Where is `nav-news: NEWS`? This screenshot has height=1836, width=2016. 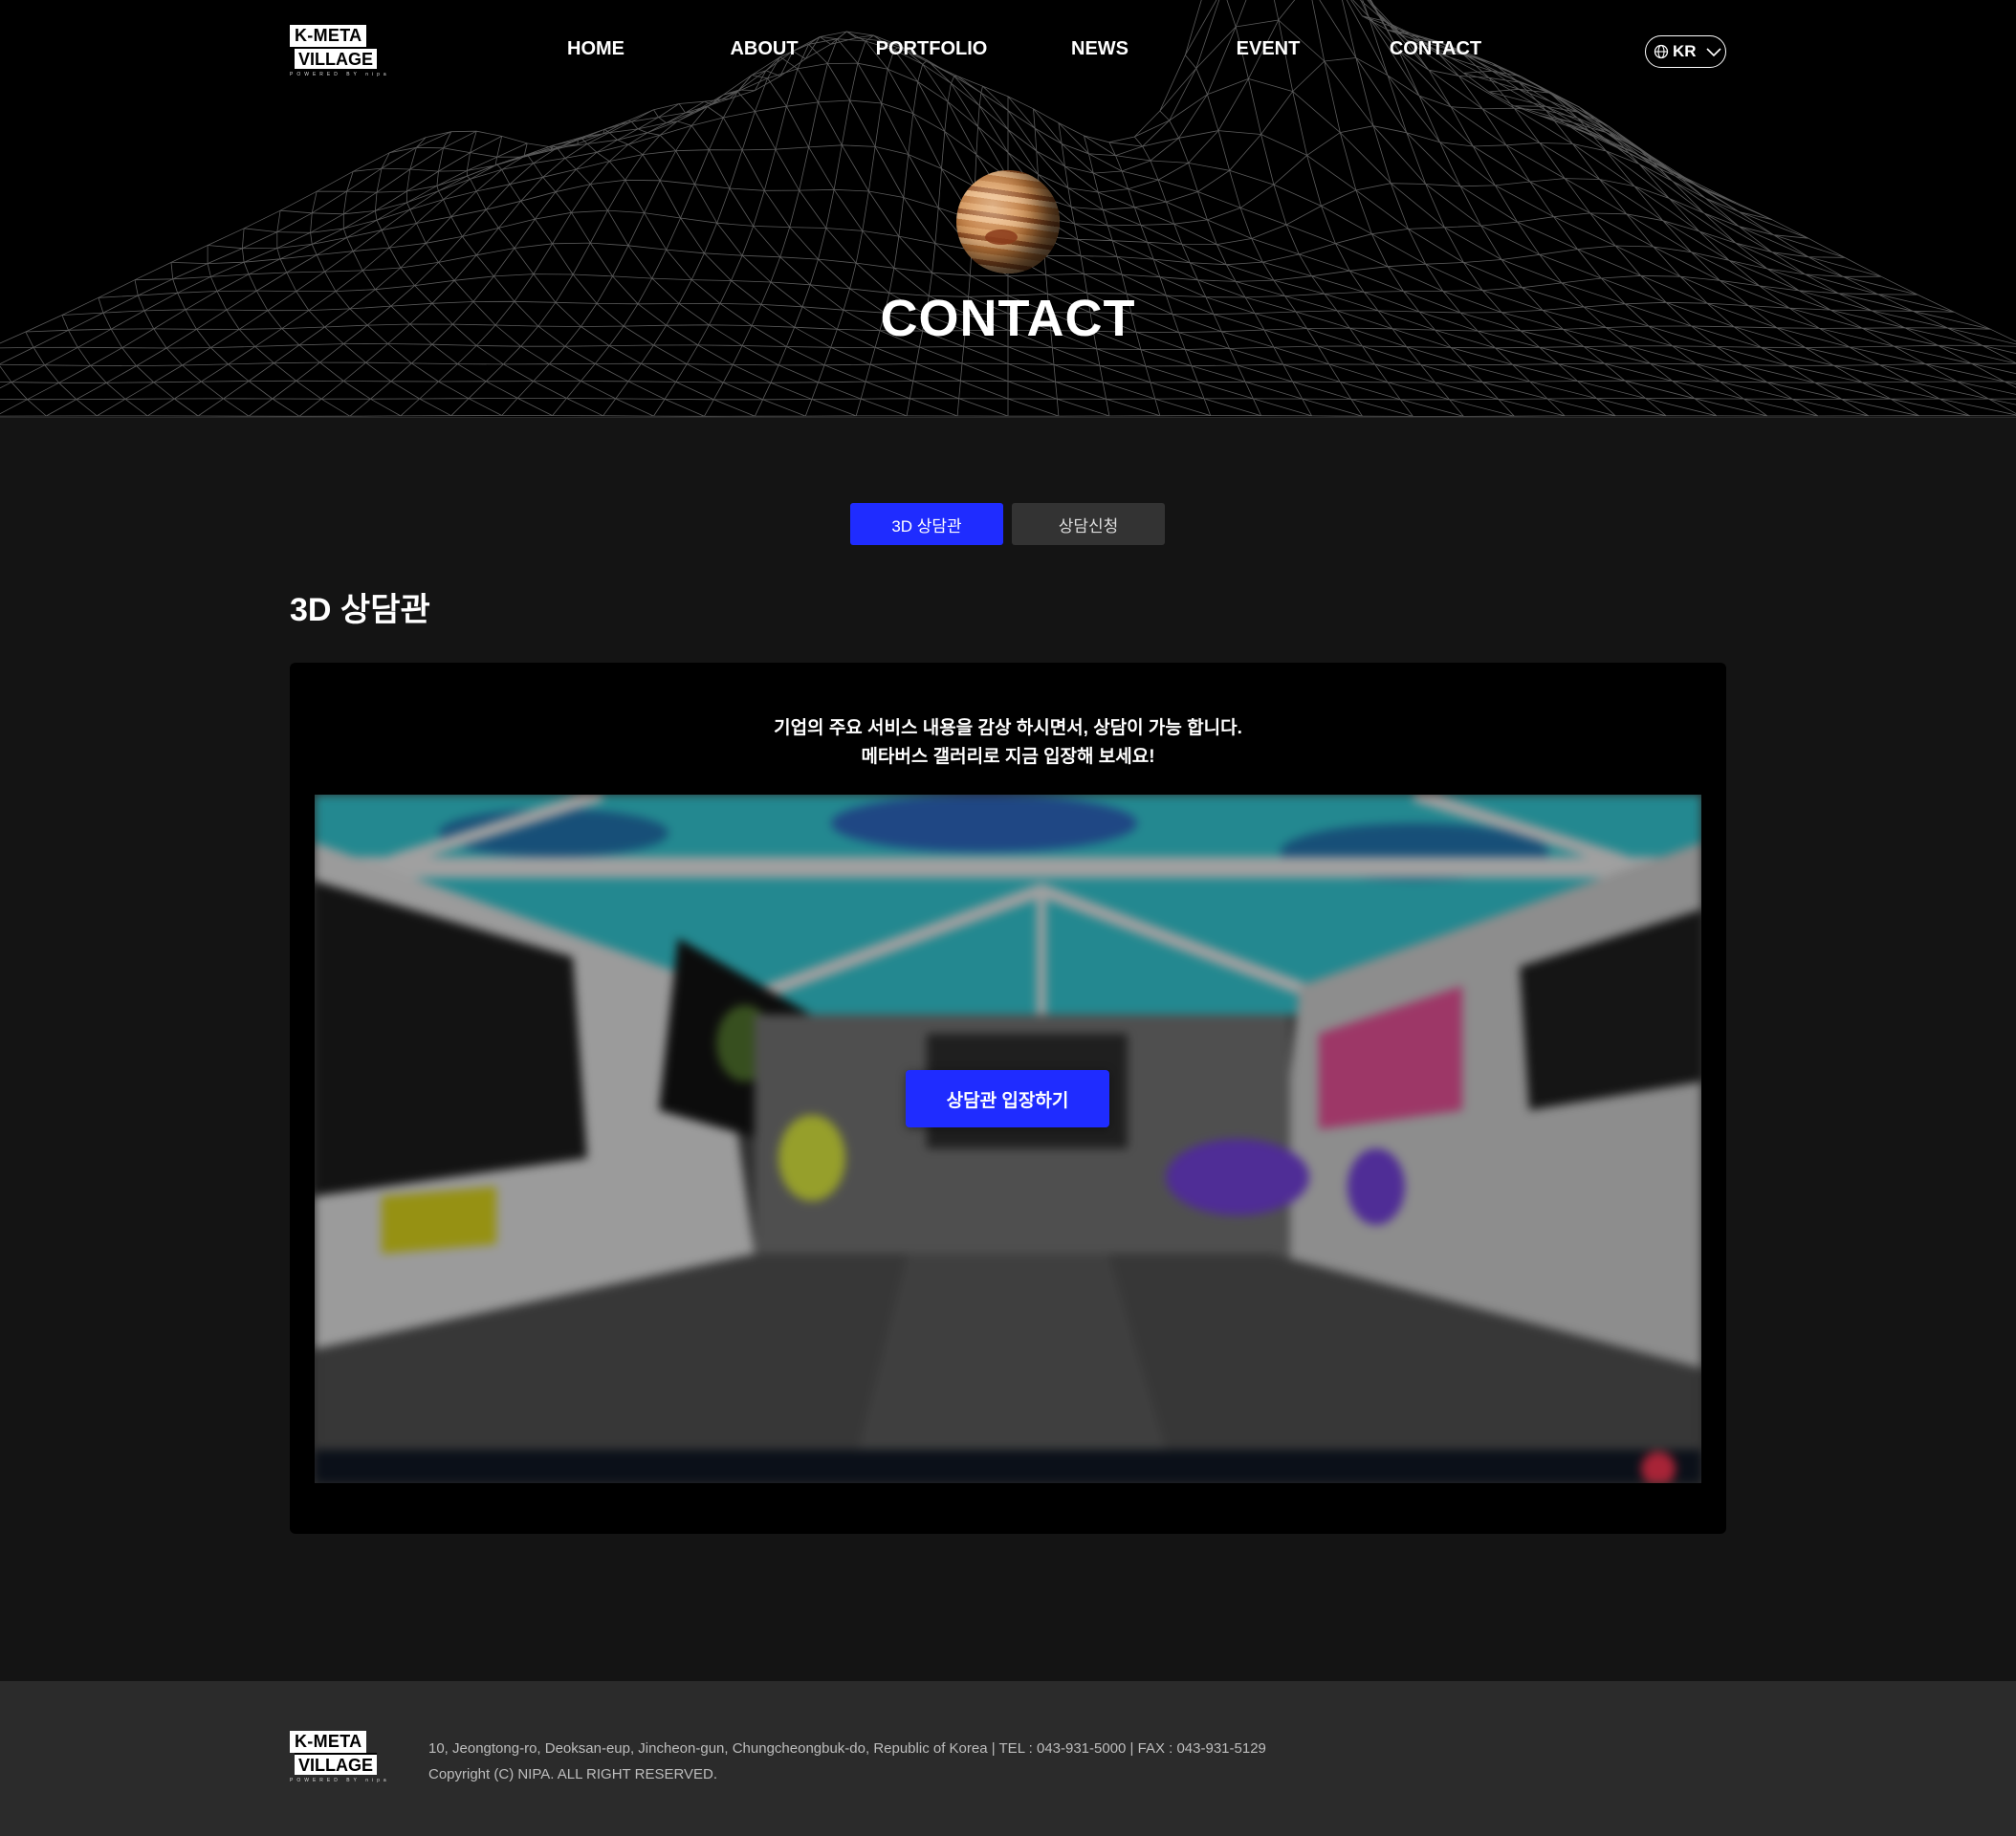 nav-news: NEWS is located at coordinates (1100, 49).